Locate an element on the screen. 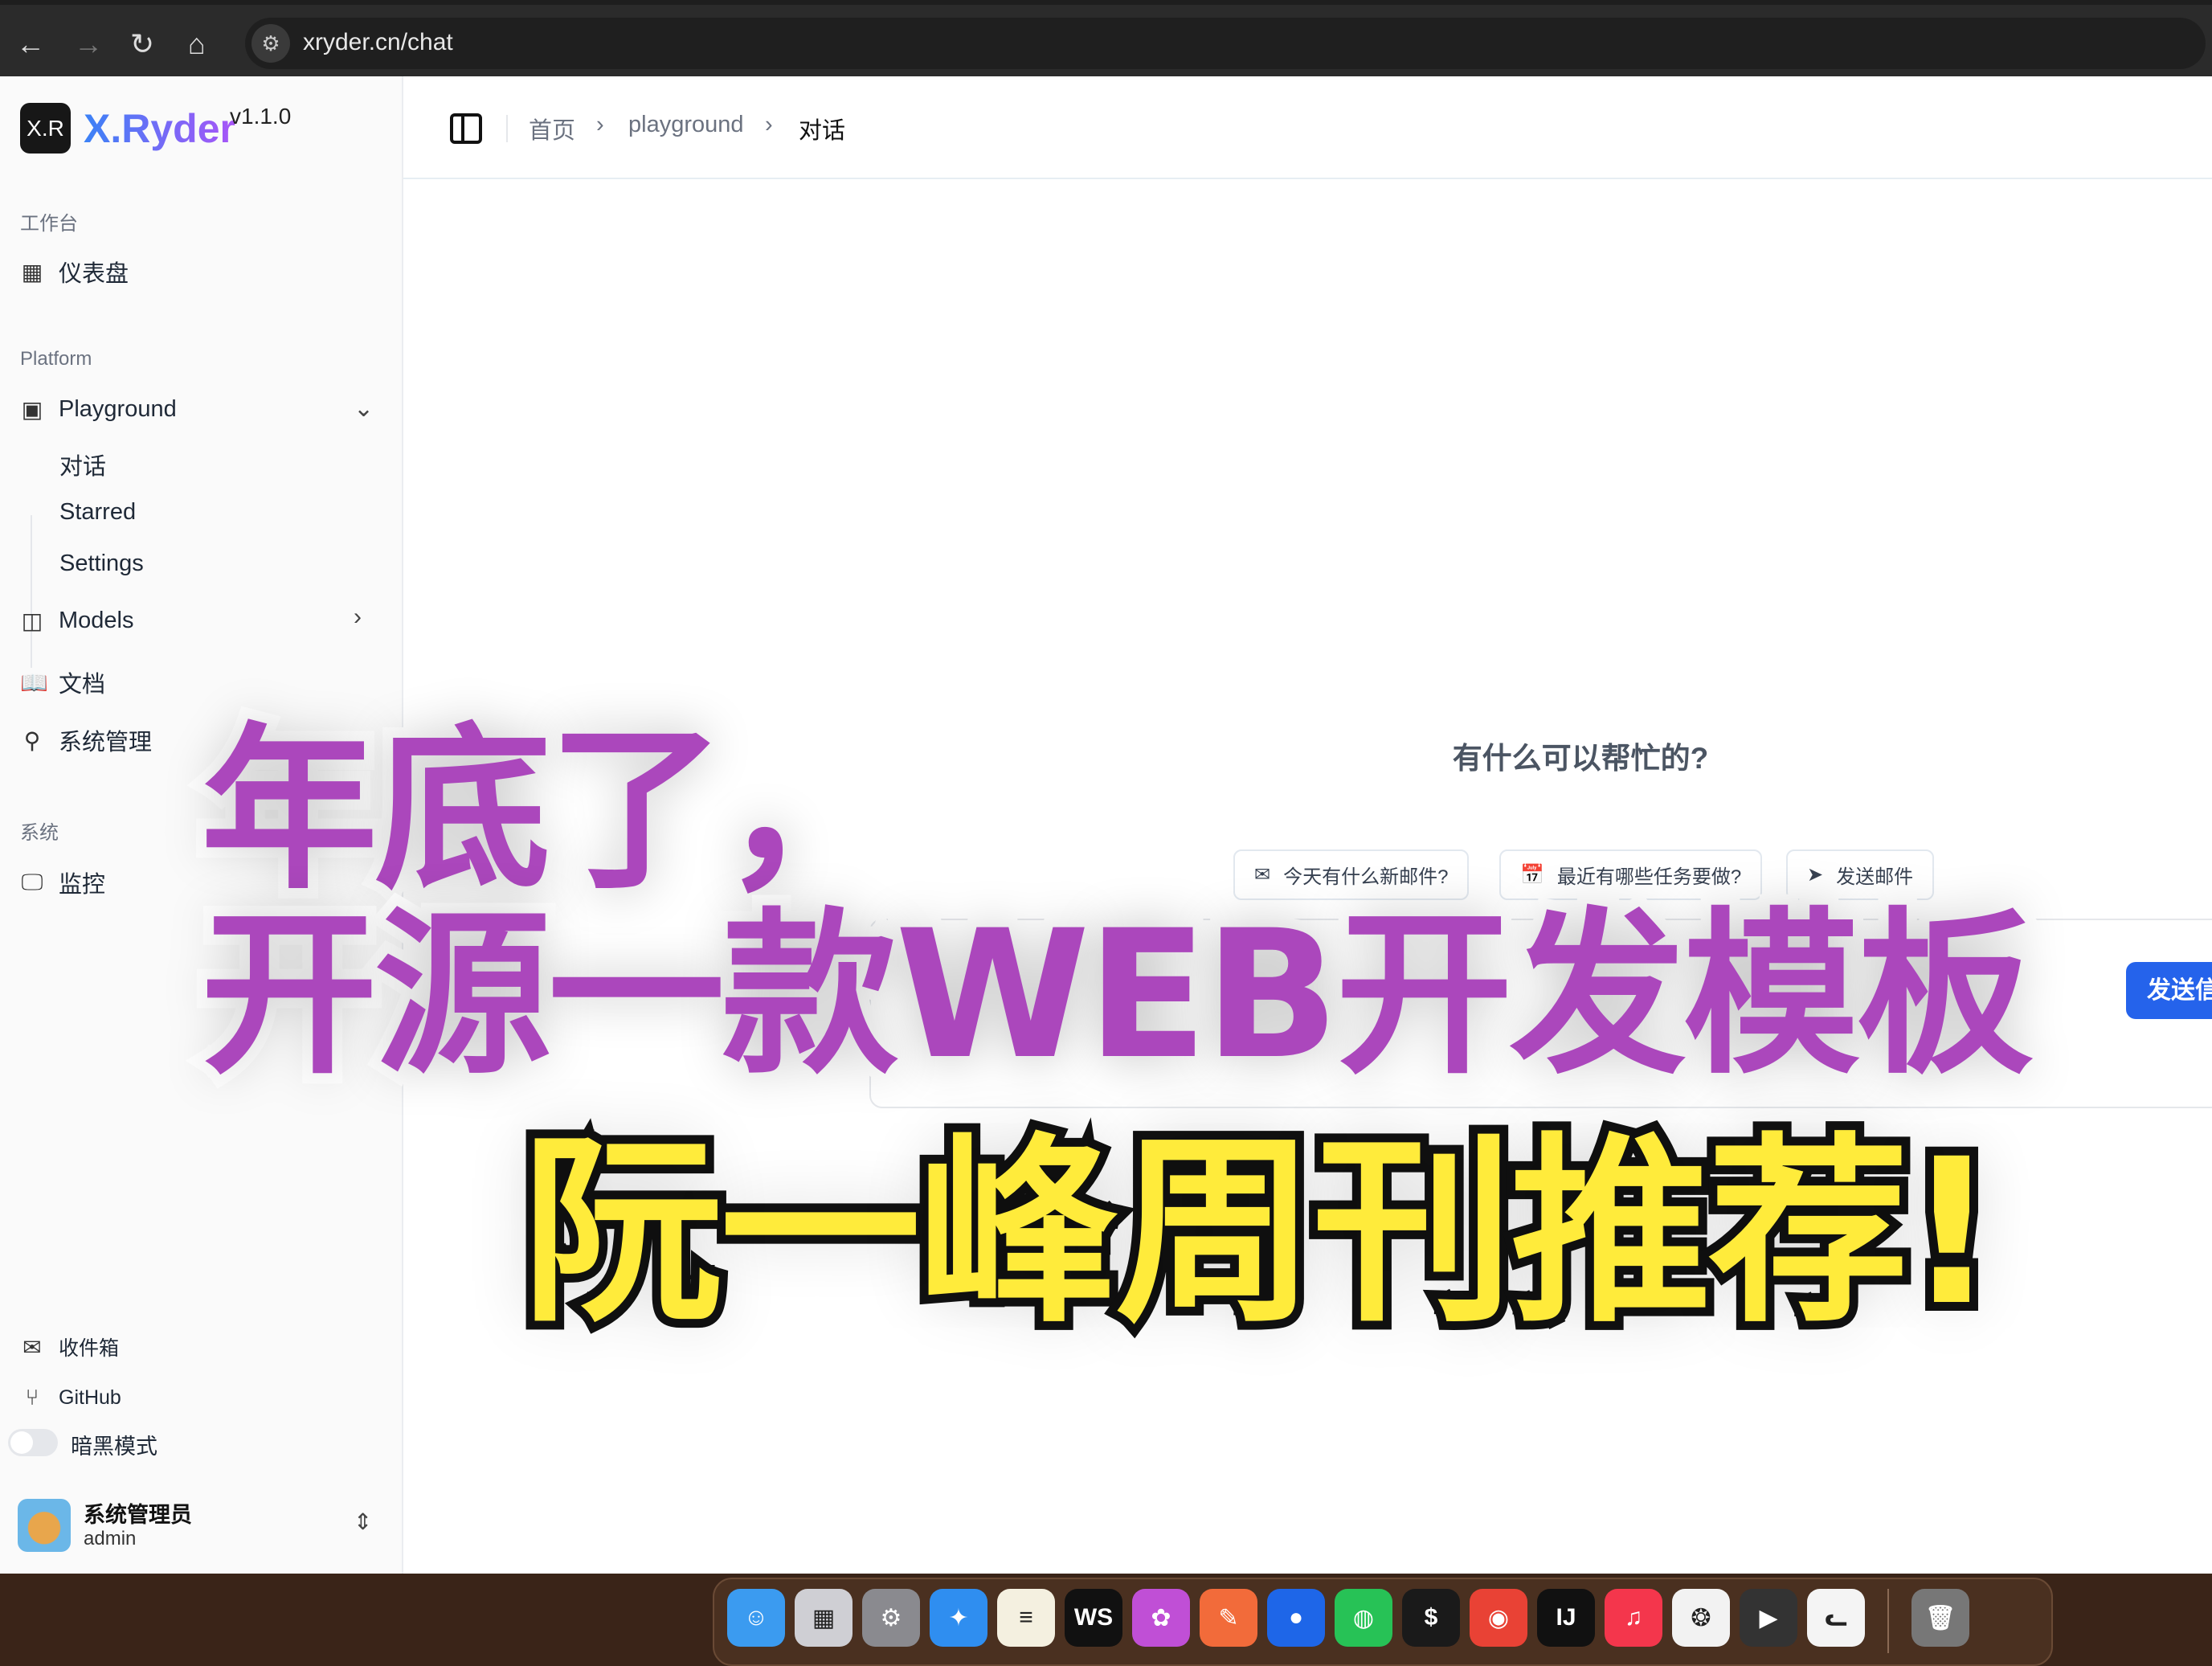 This screenshot has height=1666, width=2212. sidebar-item-system-admin: ⚲ 系统管理 is located at coordinates (86, 740).